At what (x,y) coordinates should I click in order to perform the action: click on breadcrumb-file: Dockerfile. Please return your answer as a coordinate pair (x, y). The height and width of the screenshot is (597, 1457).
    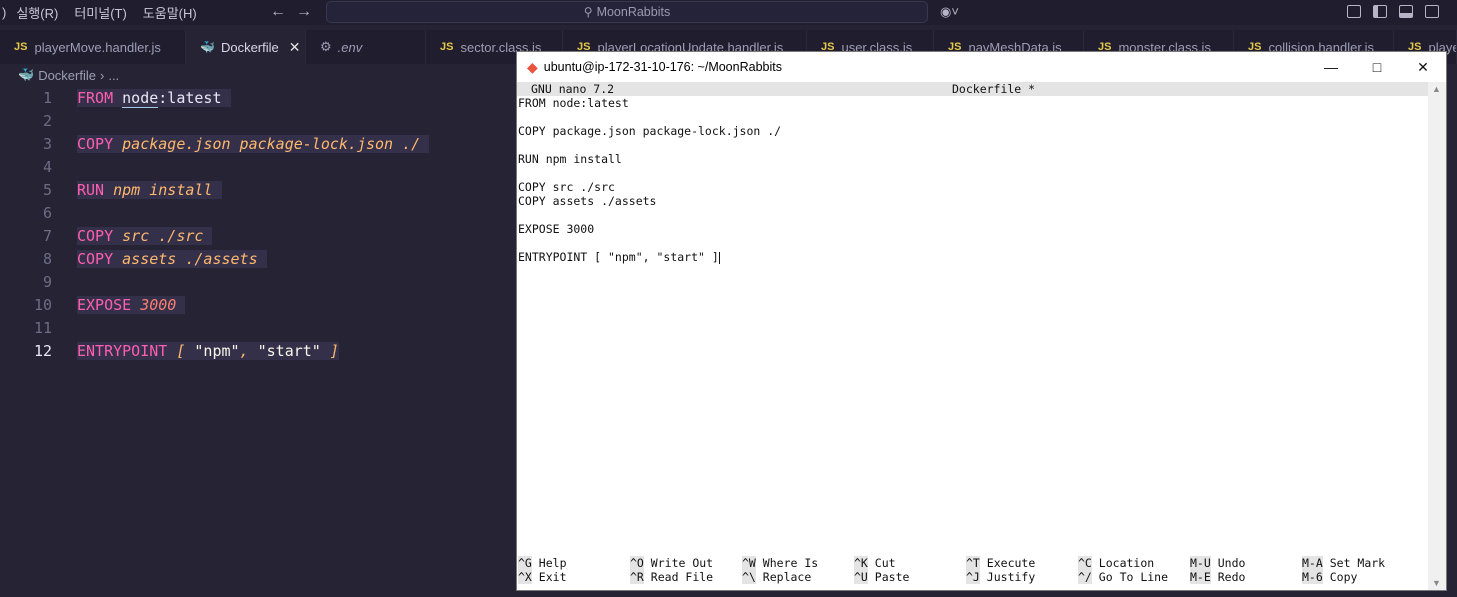
    Looking at the image, I should click on (67, 75).